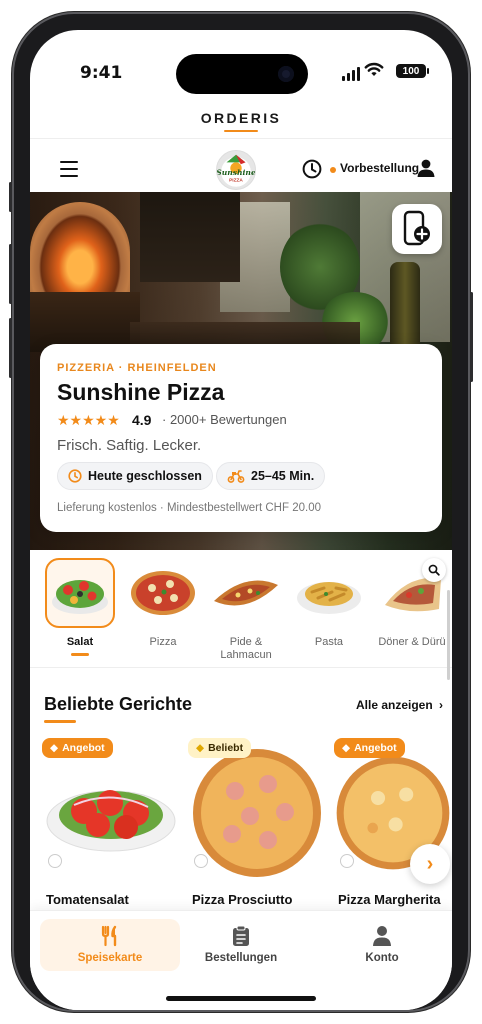 Image resolution: width=482 pixels, height=1024 pixels. Describe the element at coordinates (80, 252) in the screenshot. I see `pizza-oven-image` at that location.